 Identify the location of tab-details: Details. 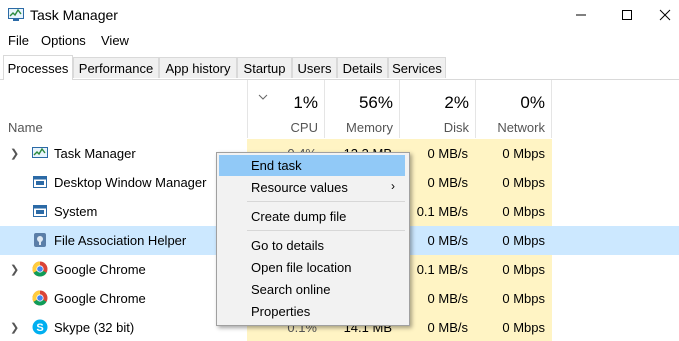
(362, 67).